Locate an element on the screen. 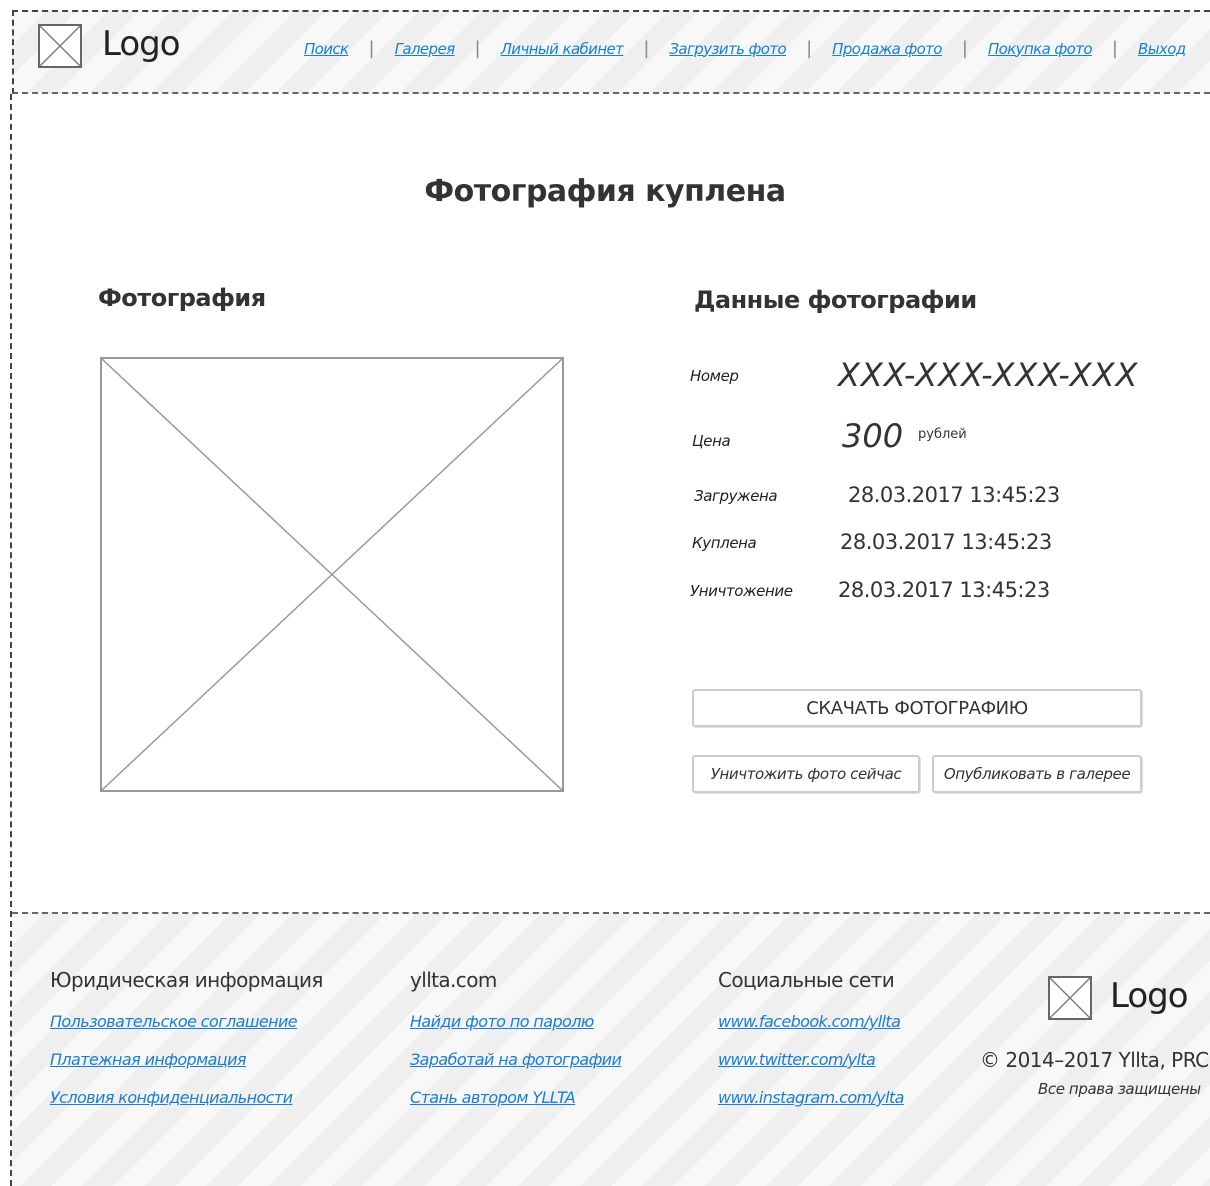 The width and height of the screenshot is (1210, 1186). footer-link-instagram: www.instagram.com/ylta is located at coordinates (811, 1097).